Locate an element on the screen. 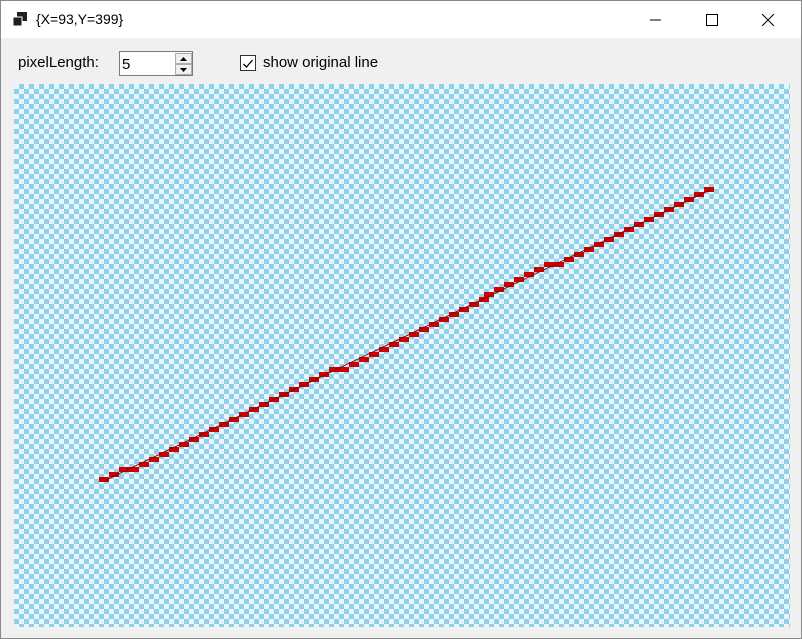 The image size is (802, 639). maximize-icon is located at coordinates (712, 19).